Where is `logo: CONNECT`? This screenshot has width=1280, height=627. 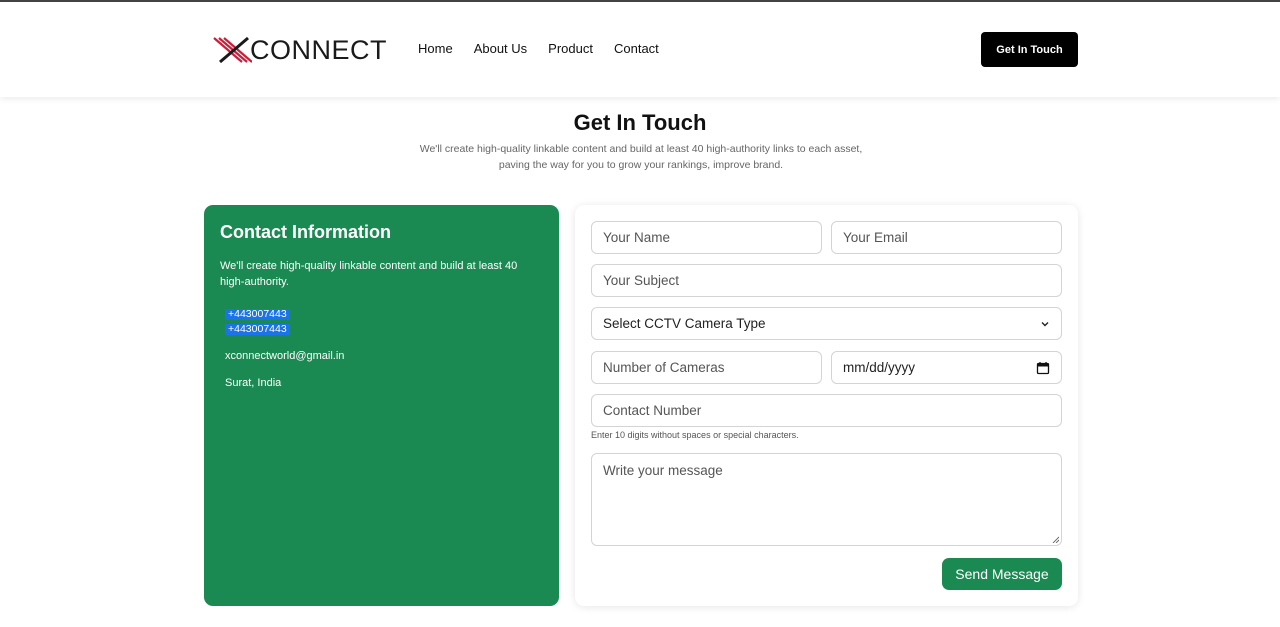 logo: CONNECT is located at coordinates (299, 50).